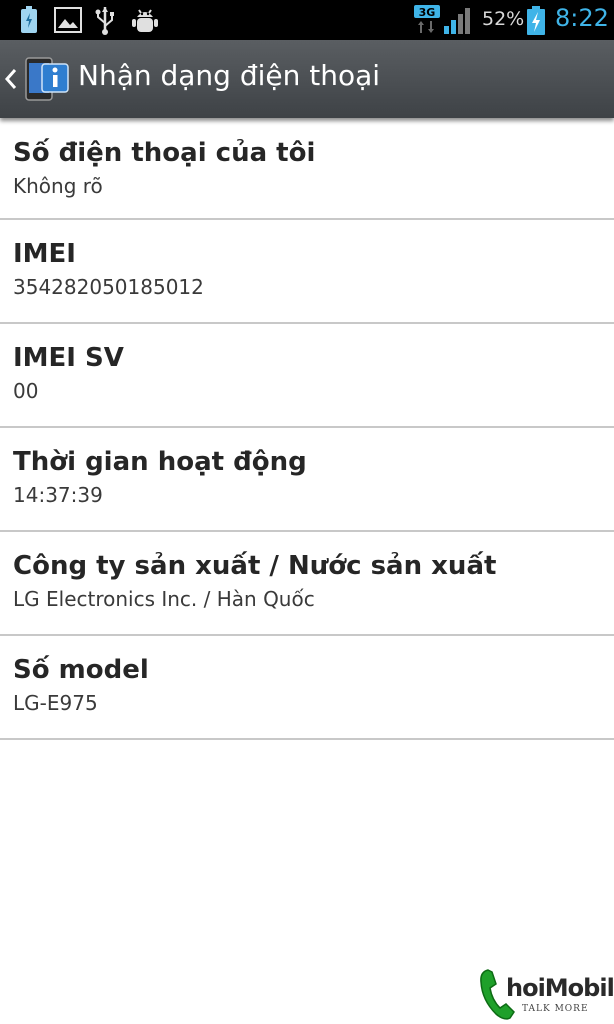 Image resolution: width=614 pixels, height=1024 pixels. What do you see at coordinates (307, 480) in the screenshot?
I see `list-item-uptime: Thời gian hoạt động 14:37:39` at bounding box center [307, 480].